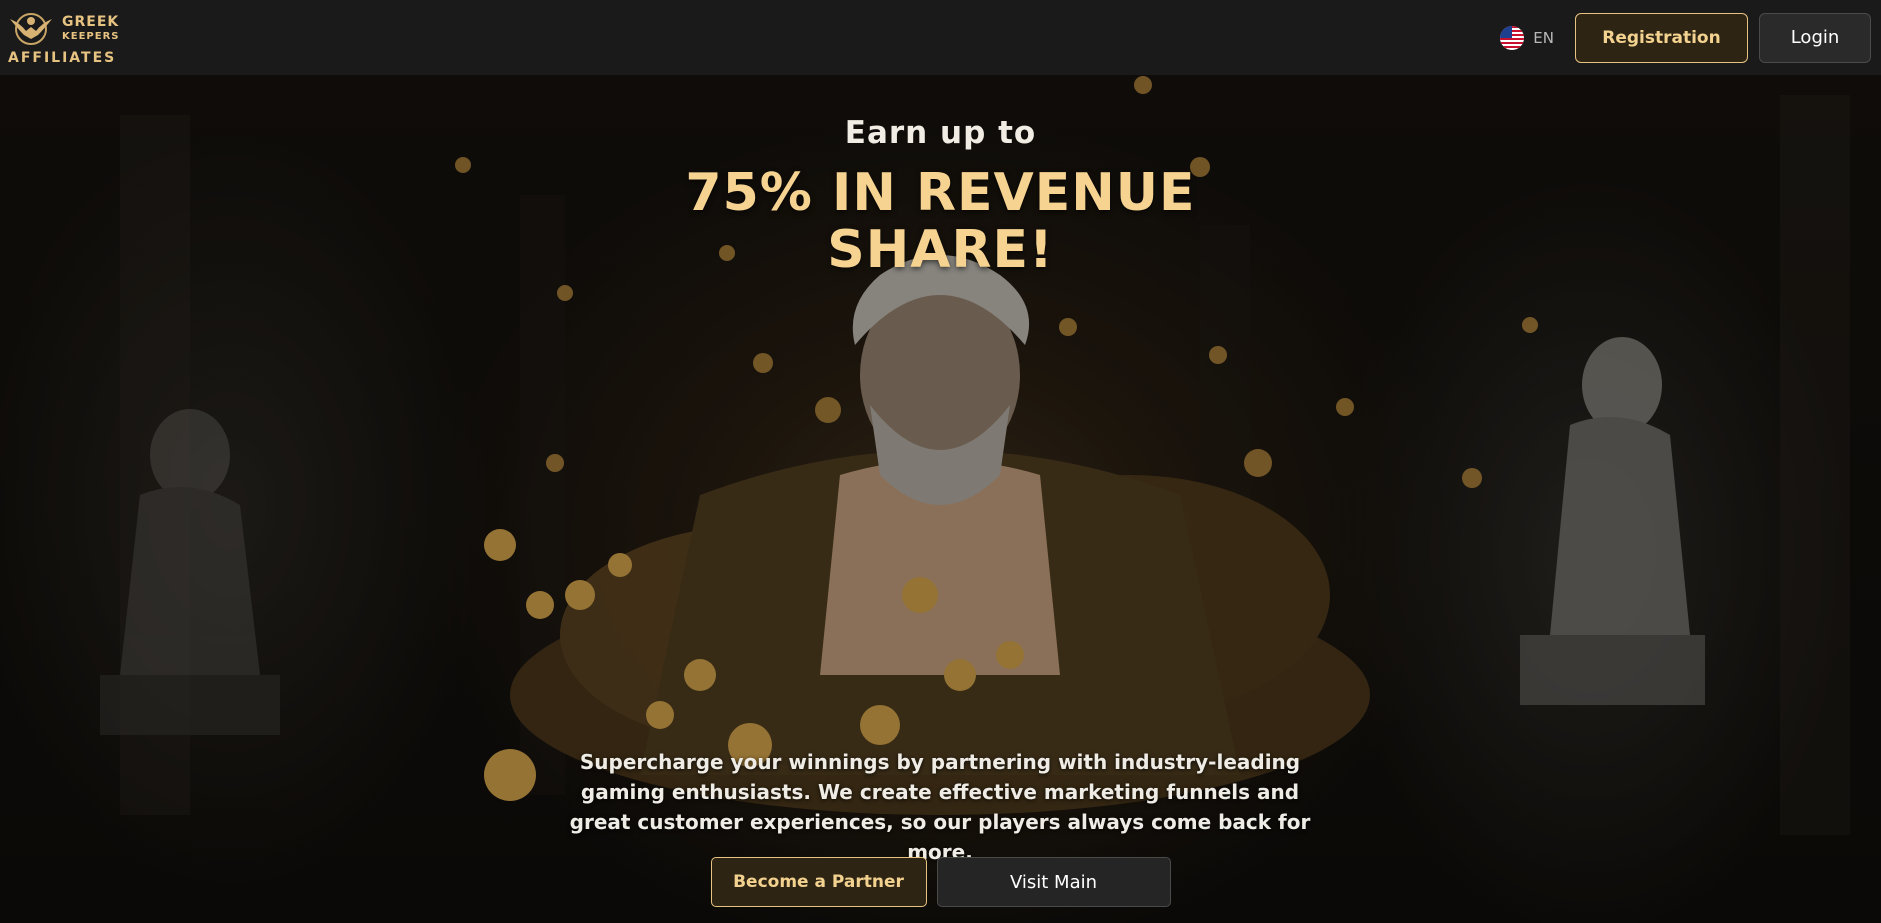 This screenshot has width=1881, height=923. I want to click on brand-logo: GREEK KEEPERS AFFILIATES, so click(65, 37).